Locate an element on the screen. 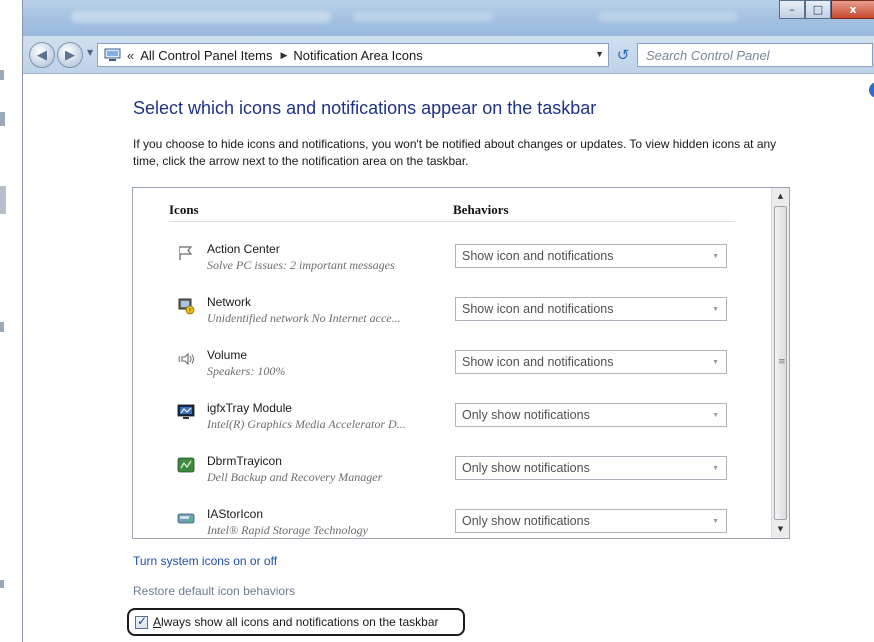 The image size is (874, 642). item-name: Volume is located at coordinates (227, 355).